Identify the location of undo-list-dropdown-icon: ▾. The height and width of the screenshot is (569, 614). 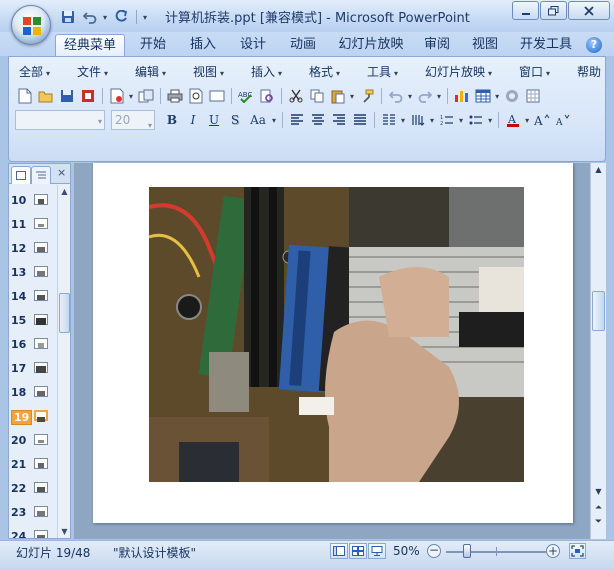
(410, 96).